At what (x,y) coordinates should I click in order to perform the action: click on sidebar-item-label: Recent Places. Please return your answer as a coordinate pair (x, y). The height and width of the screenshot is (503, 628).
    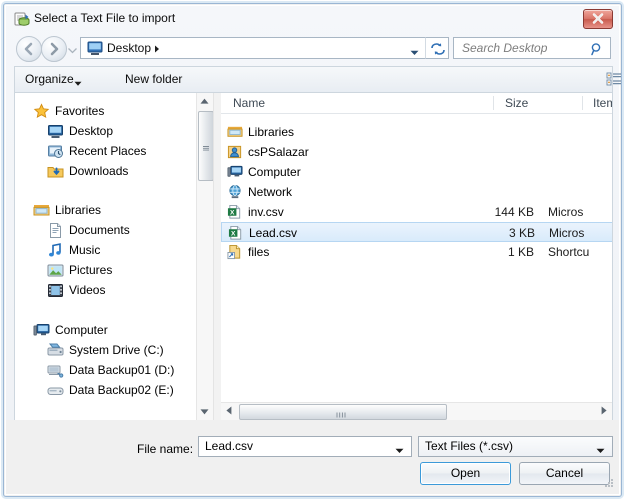
    Looking at the image, I should click on (108, 151).